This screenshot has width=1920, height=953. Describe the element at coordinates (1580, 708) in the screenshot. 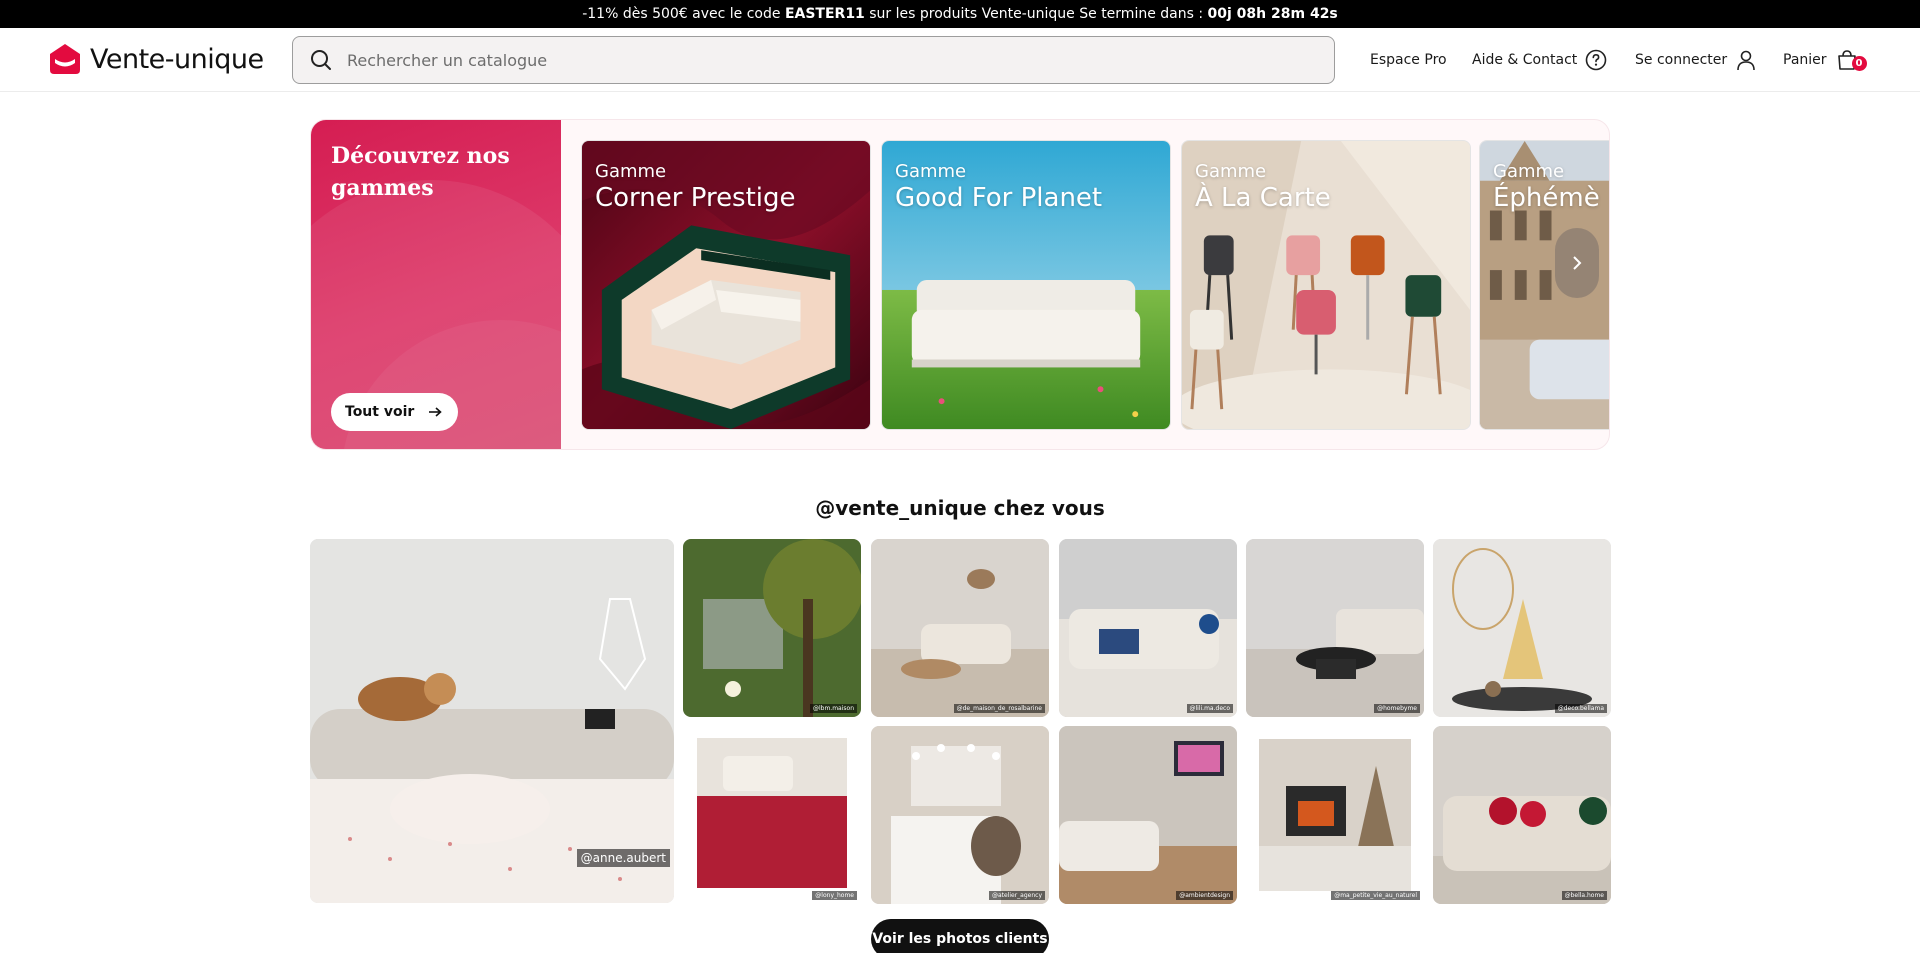

I see `photo-handle: @deco.bellama` at that location.